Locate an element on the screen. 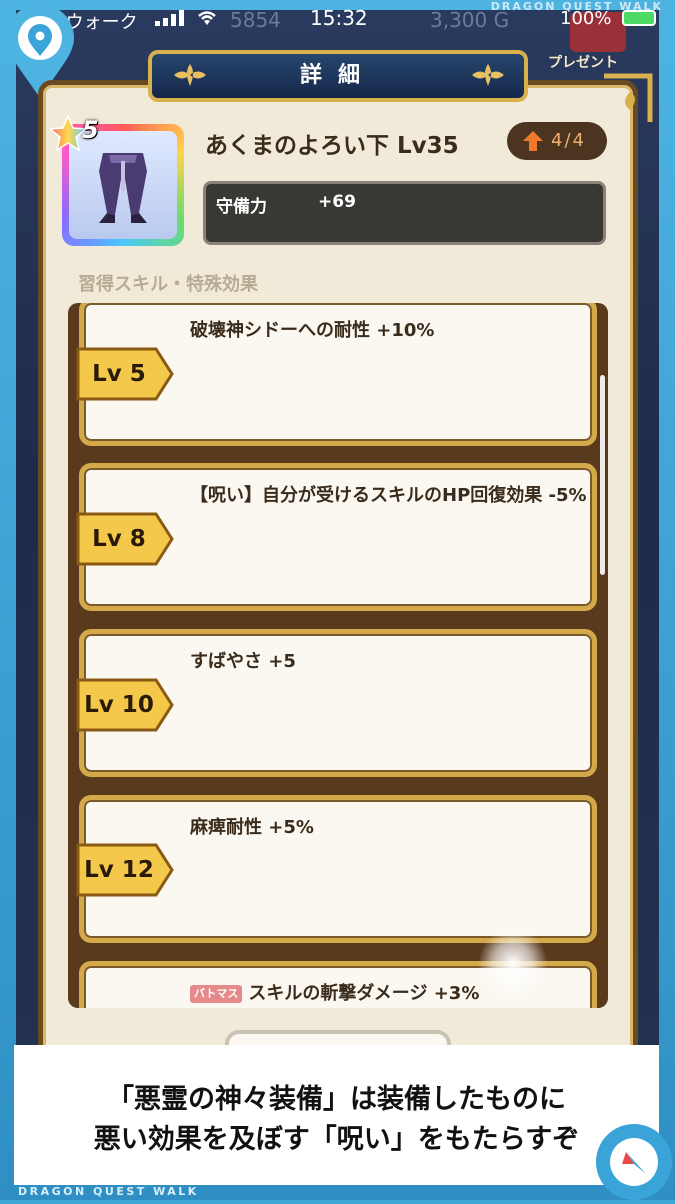  corner-ornament-icon is located at coordinates (628, 97).